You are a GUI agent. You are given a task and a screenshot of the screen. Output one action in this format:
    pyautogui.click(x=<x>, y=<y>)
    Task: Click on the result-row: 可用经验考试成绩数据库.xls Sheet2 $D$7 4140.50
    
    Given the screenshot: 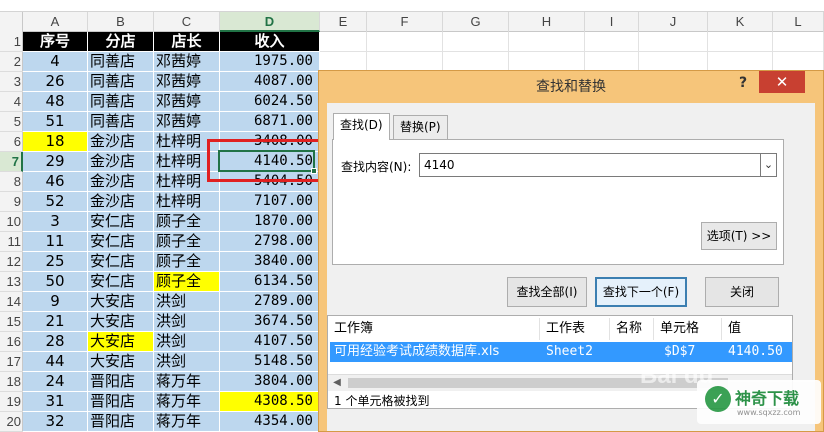 What is the action you would take?
    pyautogui.click(x=561, y=352)
    